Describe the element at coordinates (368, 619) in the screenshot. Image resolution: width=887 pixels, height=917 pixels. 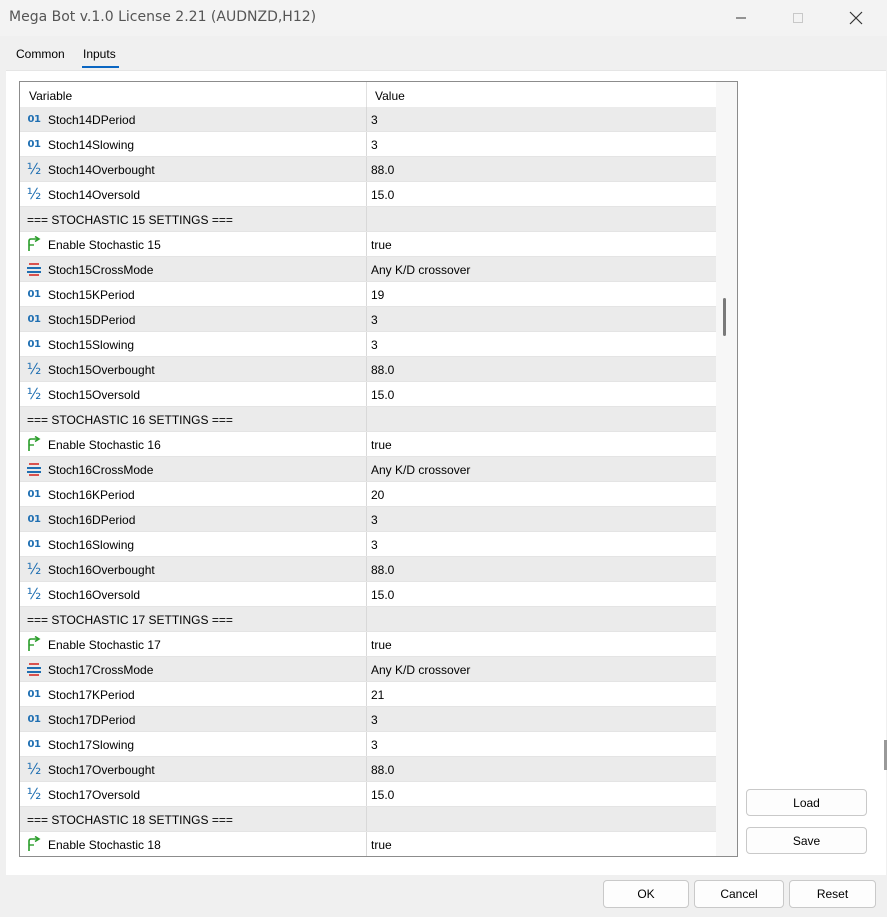
I see `section-row: === STOCHASTIC 17 SETTINGS ===` at that location.